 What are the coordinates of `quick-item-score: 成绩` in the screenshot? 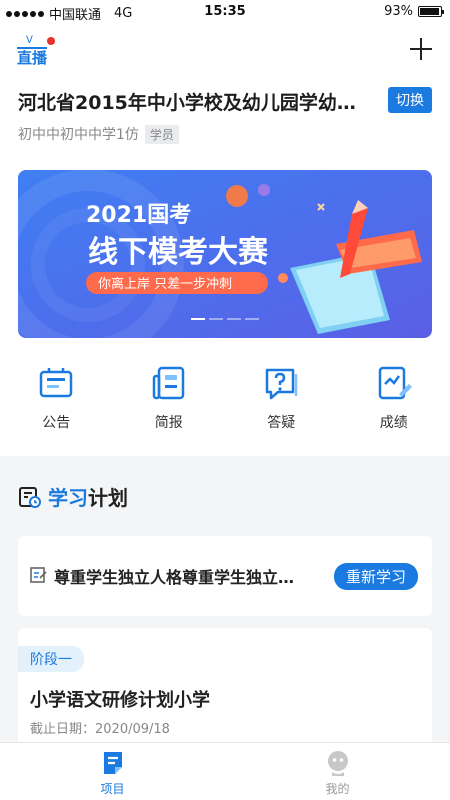 It's located at (394, 404).